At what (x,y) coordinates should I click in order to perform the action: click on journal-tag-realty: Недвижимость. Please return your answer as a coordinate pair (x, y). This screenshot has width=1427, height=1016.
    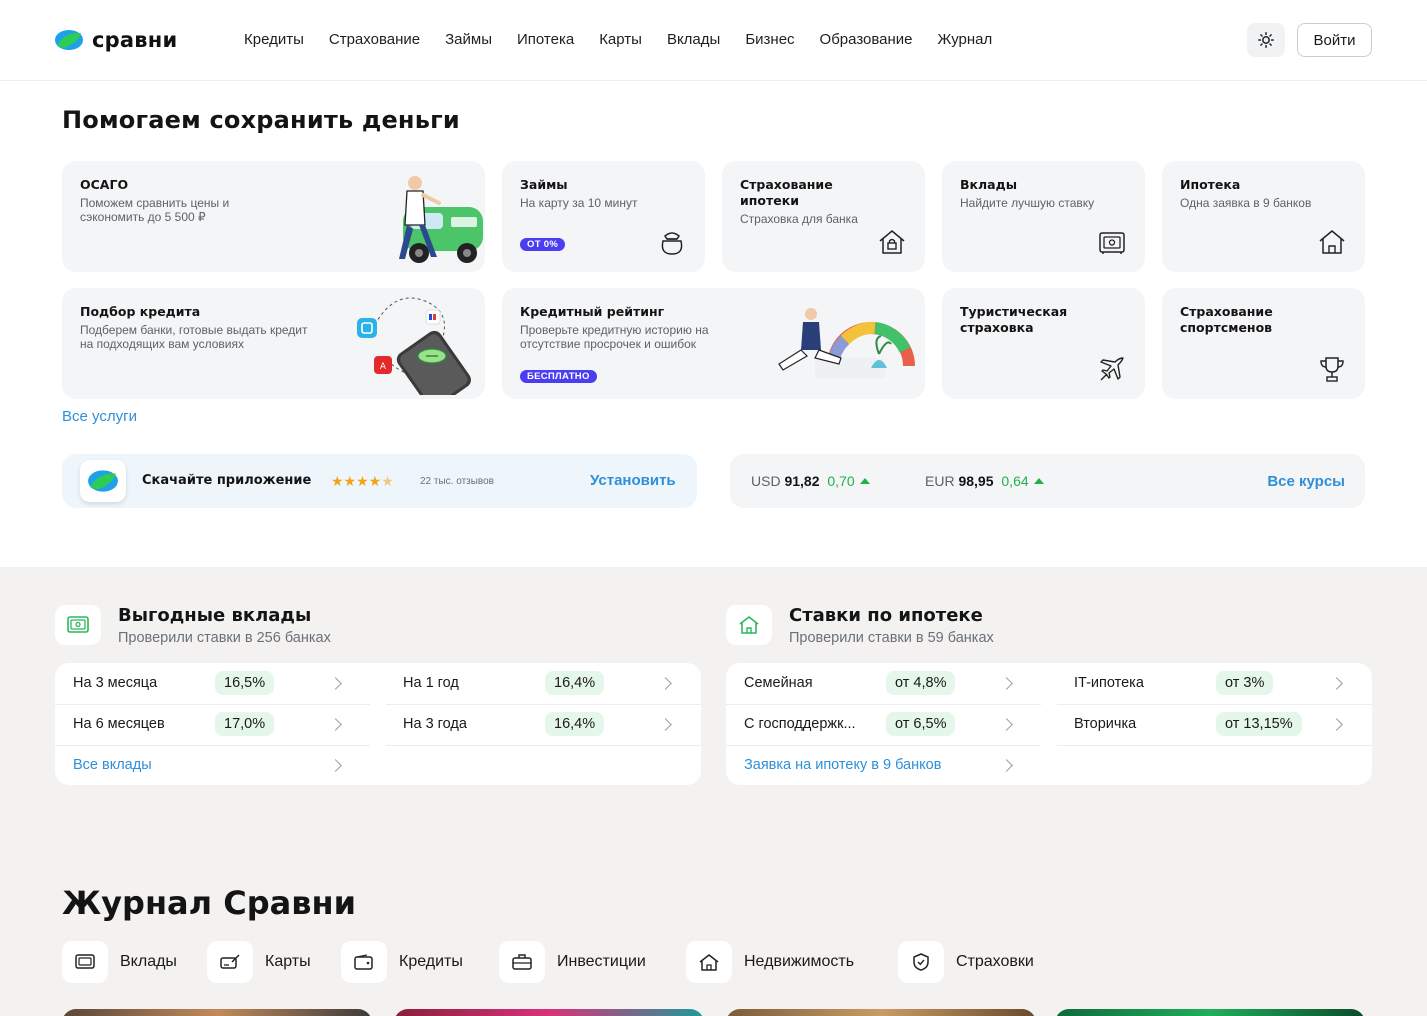
    Looking at the image, I should click on (770, 962).